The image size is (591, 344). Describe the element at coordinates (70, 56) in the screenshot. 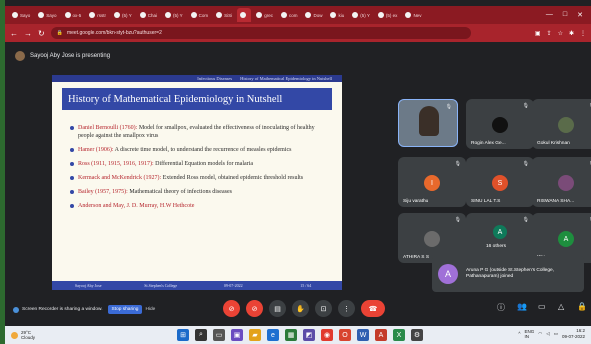

I see `presenting-text: Sayooj Aby Jose is presenting` at that location.